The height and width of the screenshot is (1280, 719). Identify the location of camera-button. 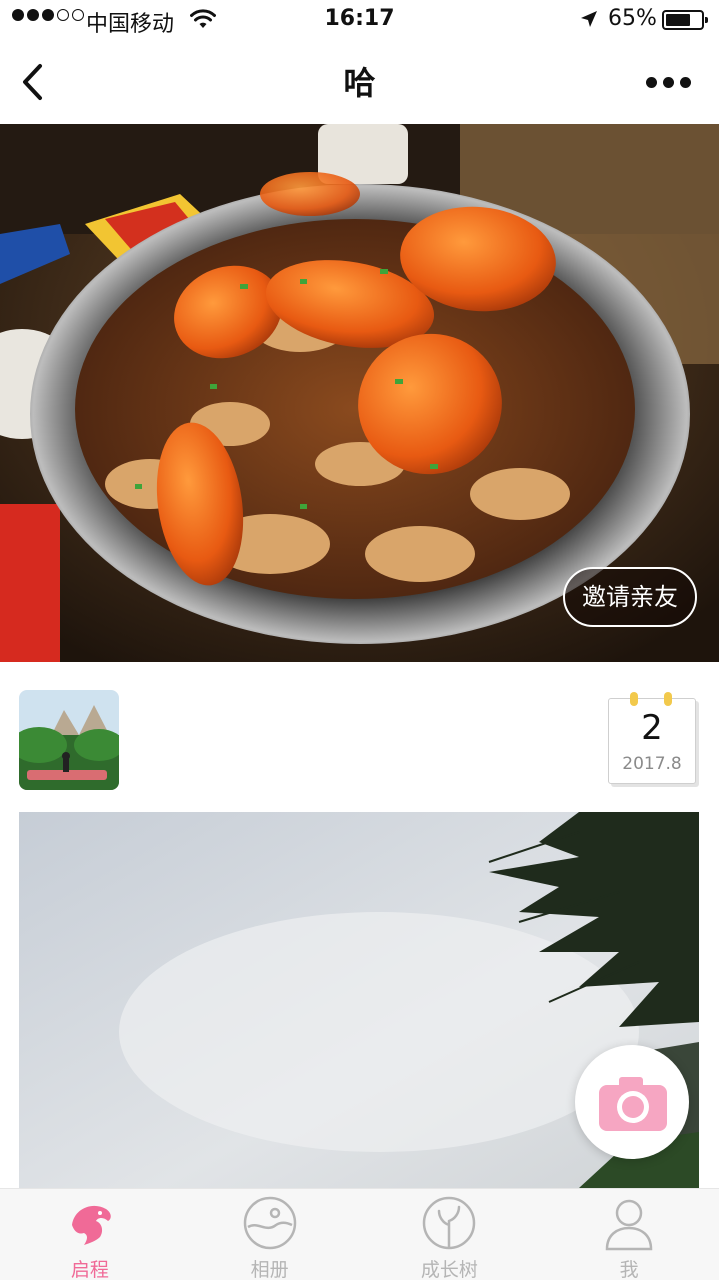
(632, 1102).